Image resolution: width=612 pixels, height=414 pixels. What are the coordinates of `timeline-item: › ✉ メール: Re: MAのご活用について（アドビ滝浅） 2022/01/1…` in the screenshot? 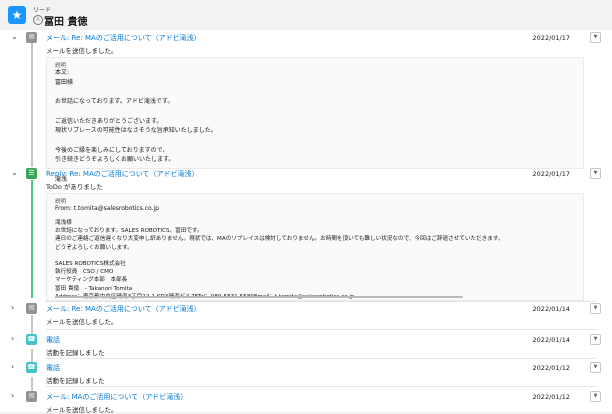 It's located at (306, 309).